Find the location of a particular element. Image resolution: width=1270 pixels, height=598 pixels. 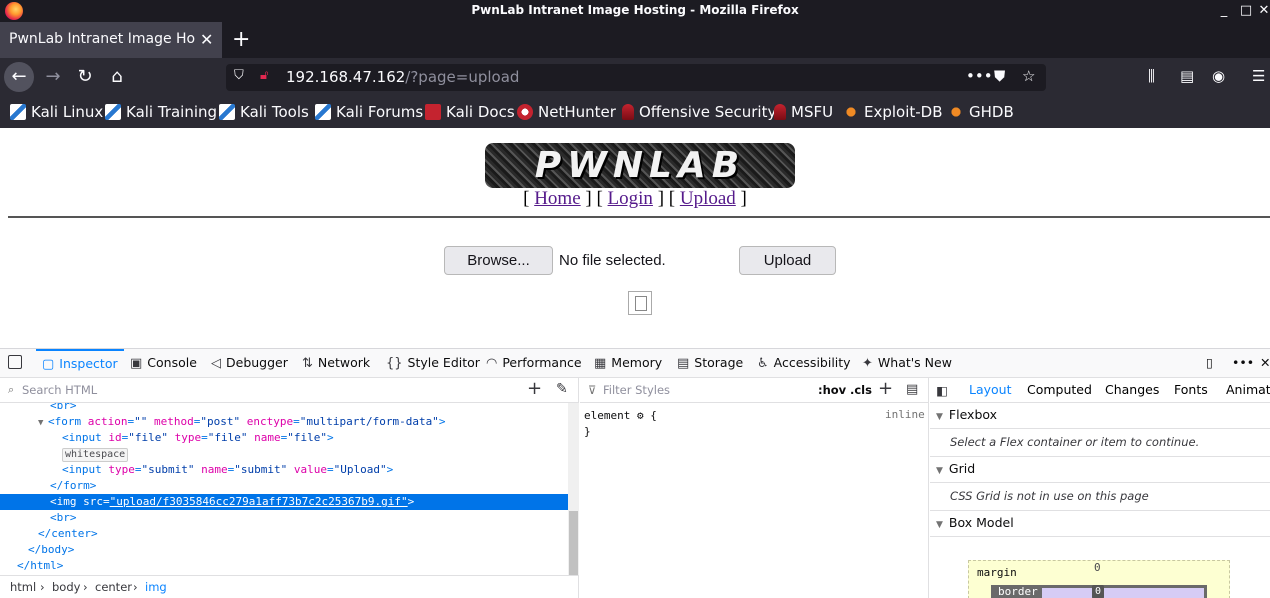

flexbox-section-header: ▼ Flexbox is located at coordinates (1100, 416).